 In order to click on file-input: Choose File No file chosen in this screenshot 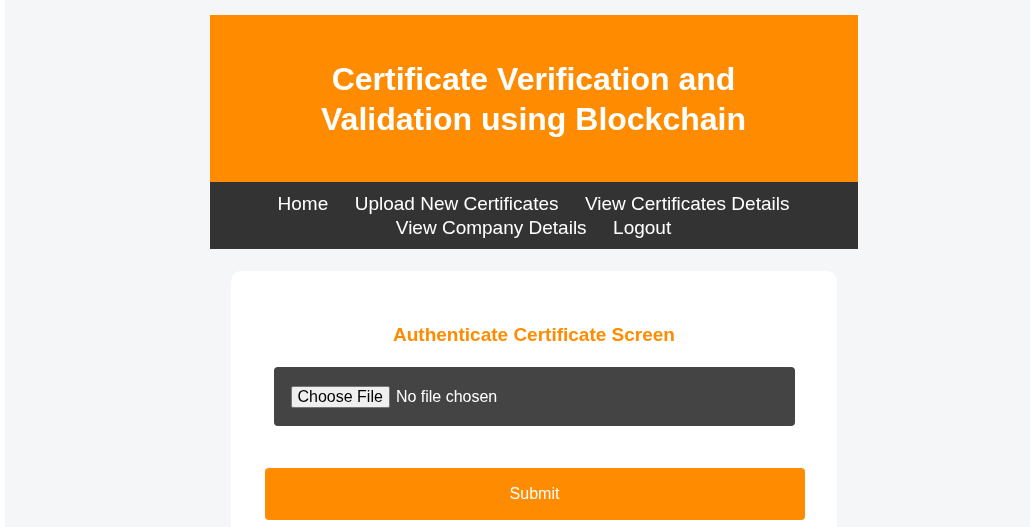, I will do `click(534, 396)`.